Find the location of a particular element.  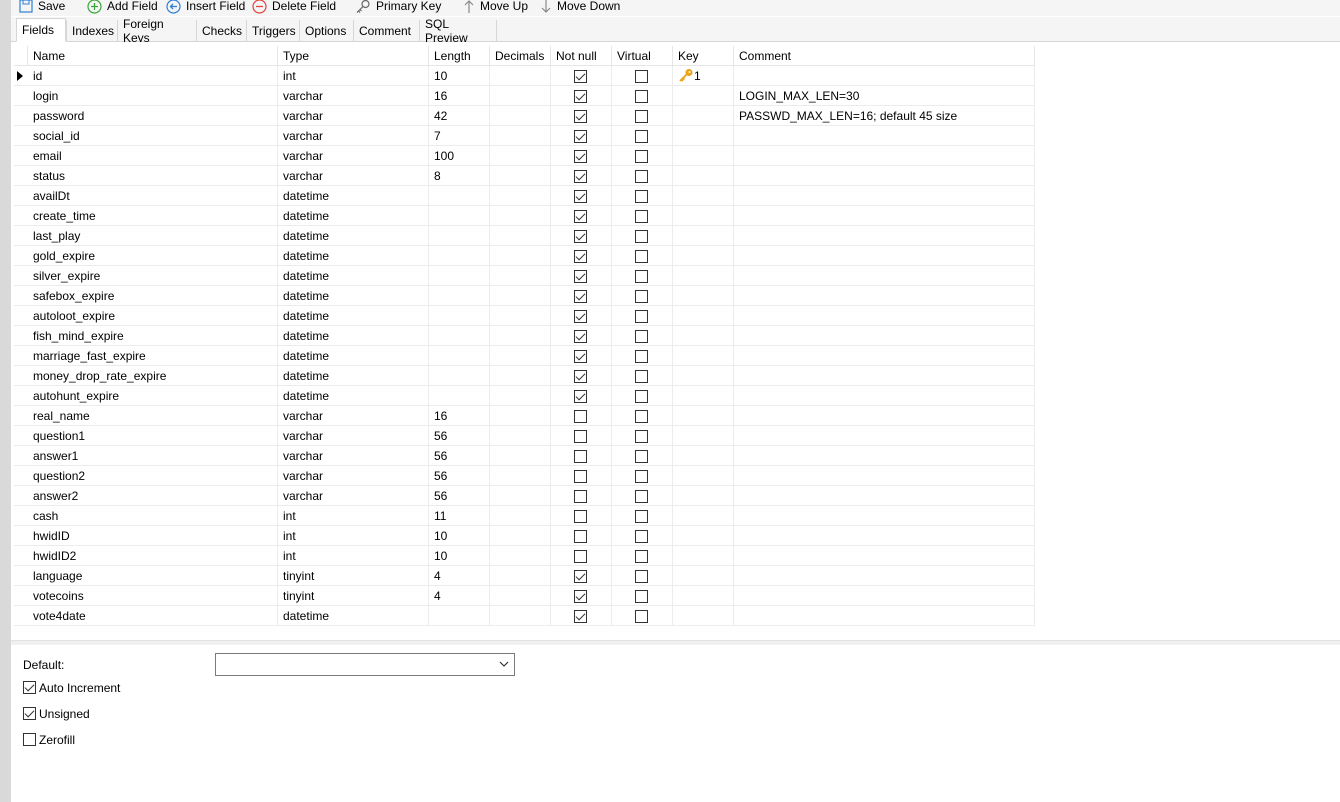

cell-name: vote4date is located at coordinates (153, 616).